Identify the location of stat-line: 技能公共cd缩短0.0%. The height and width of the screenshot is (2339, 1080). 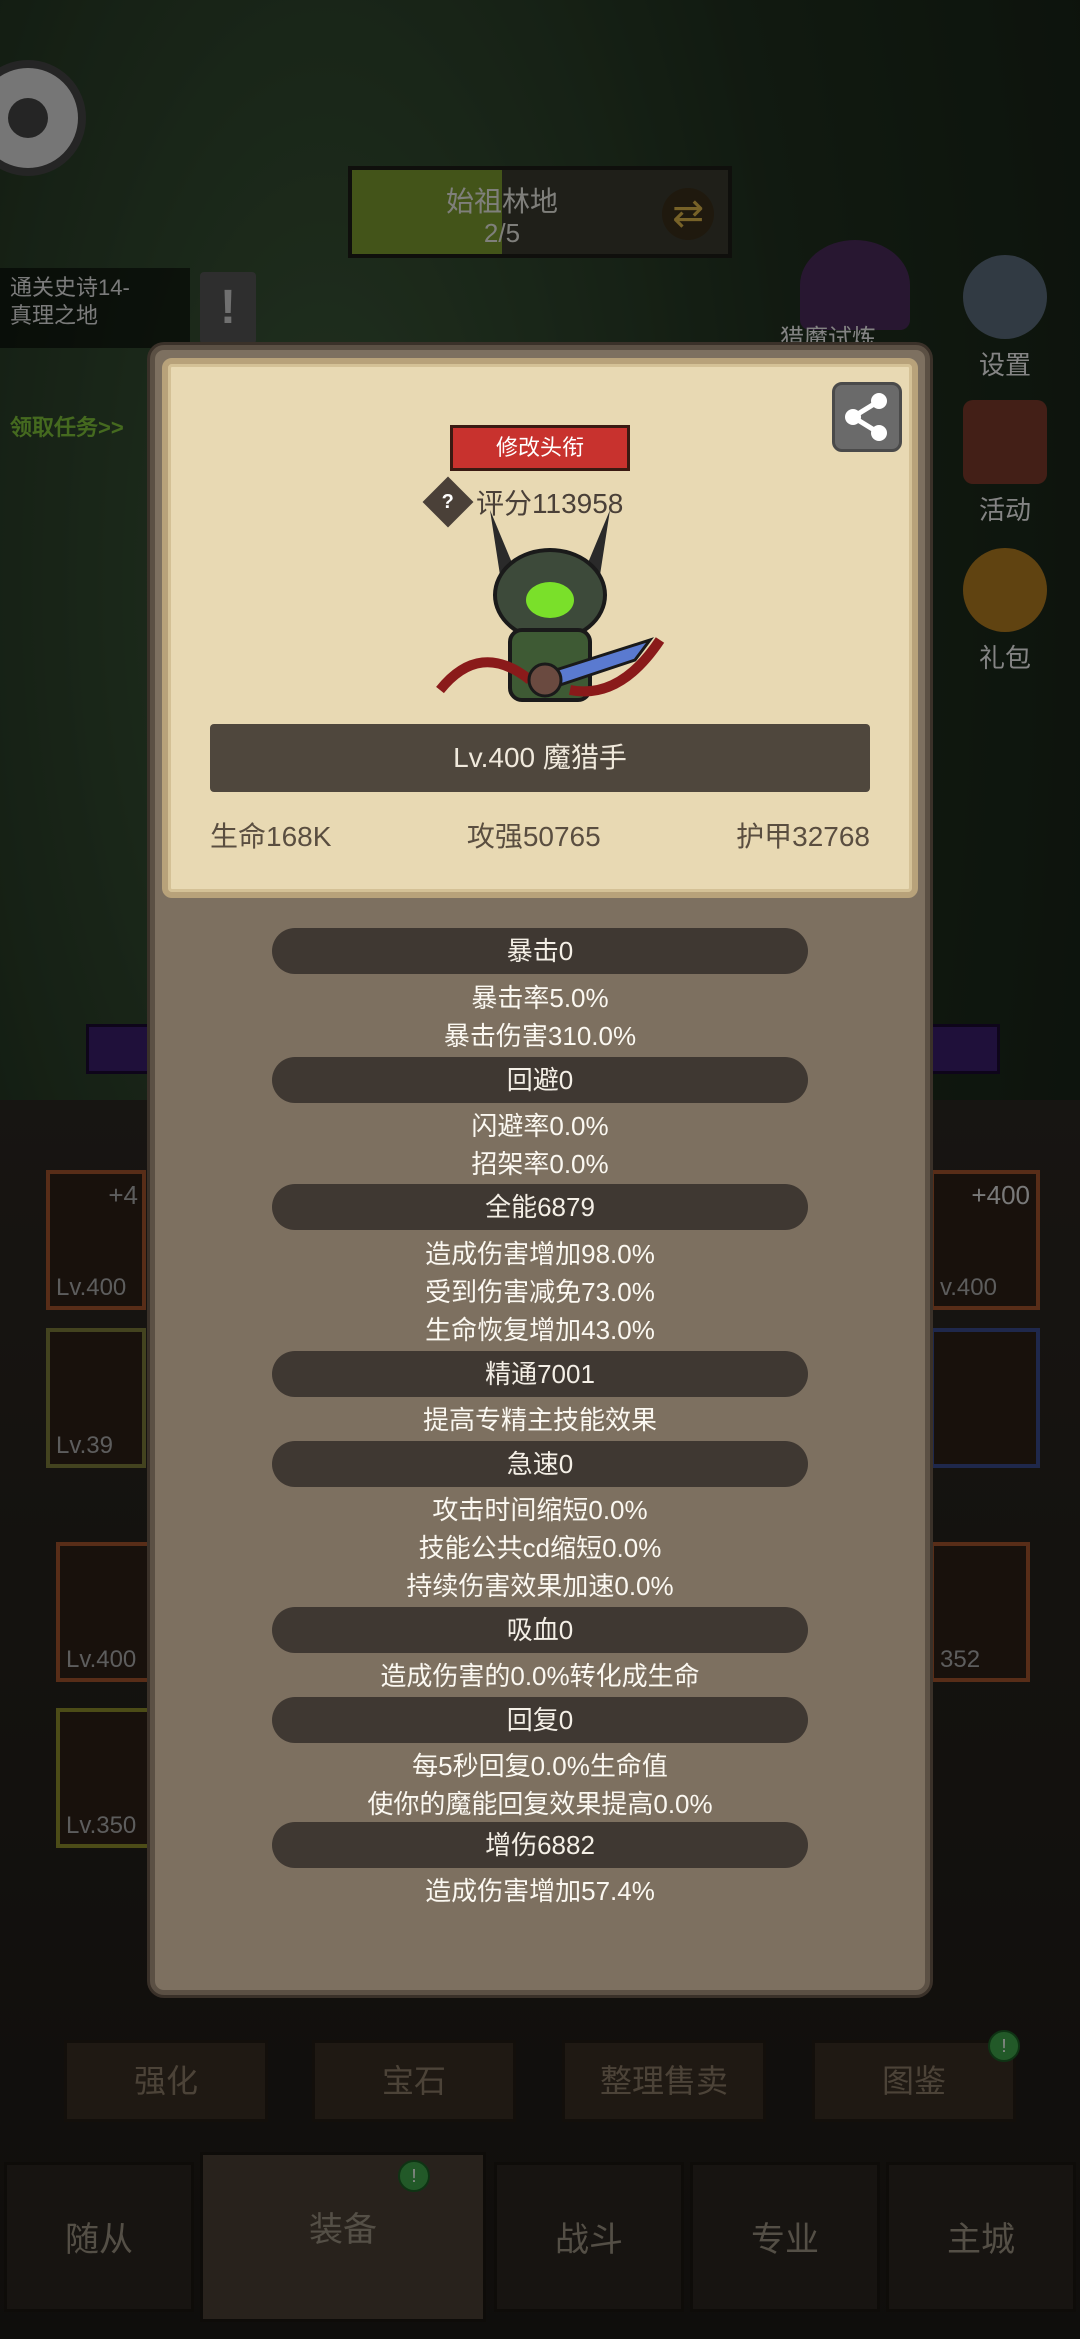
(540, 1548).